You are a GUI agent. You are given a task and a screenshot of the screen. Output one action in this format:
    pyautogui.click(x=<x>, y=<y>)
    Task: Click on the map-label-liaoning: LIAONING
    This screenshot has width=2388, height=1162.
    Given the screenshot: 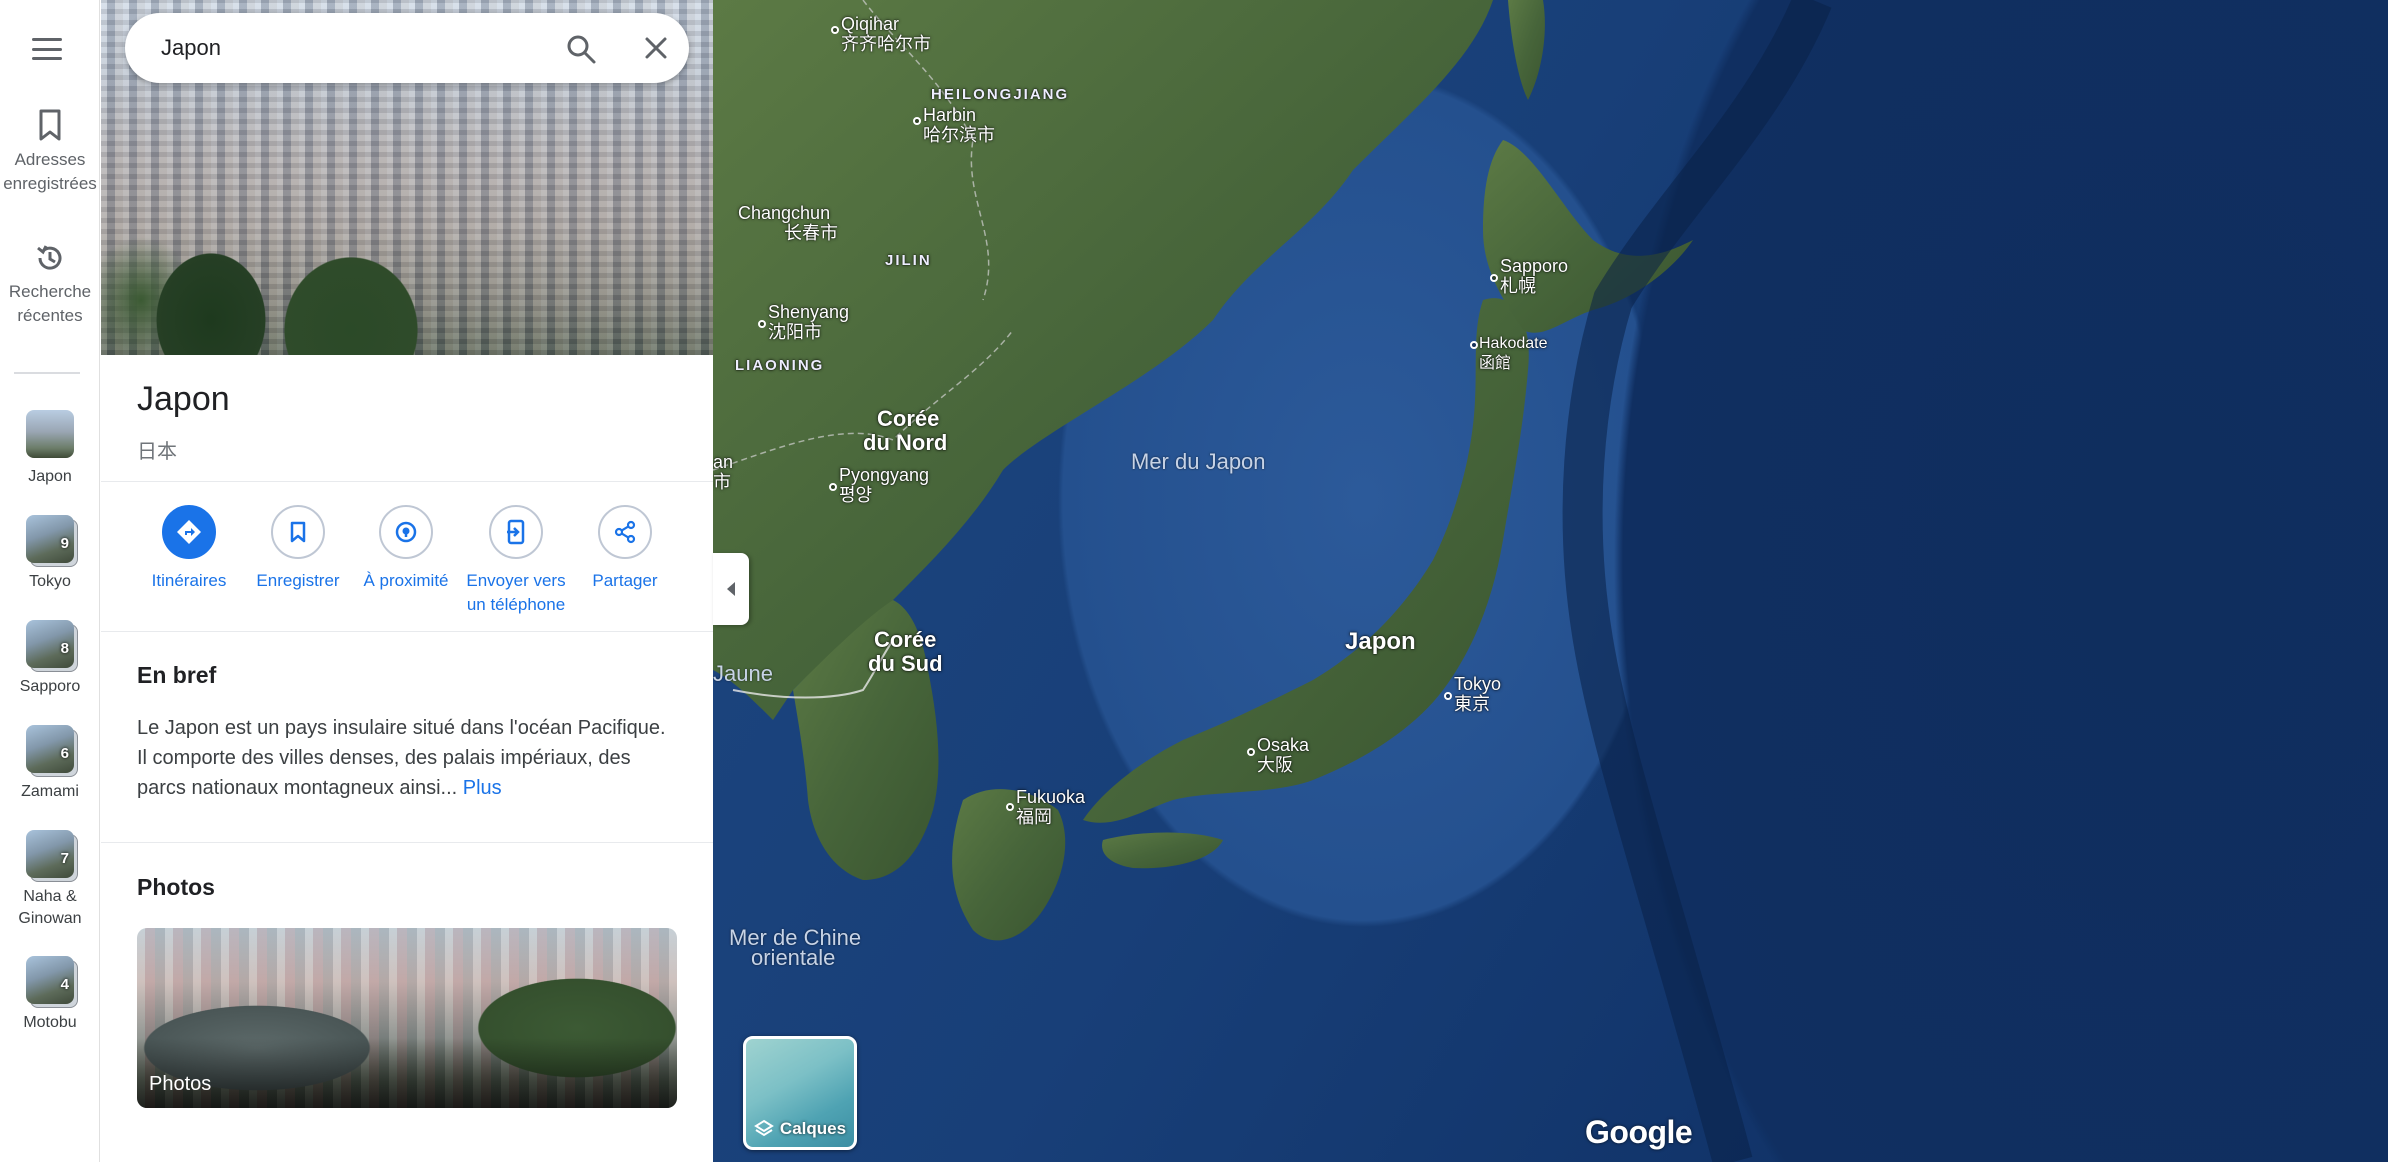 What is the action you would take?
    pyautogui.click(x=779, y=366)
    